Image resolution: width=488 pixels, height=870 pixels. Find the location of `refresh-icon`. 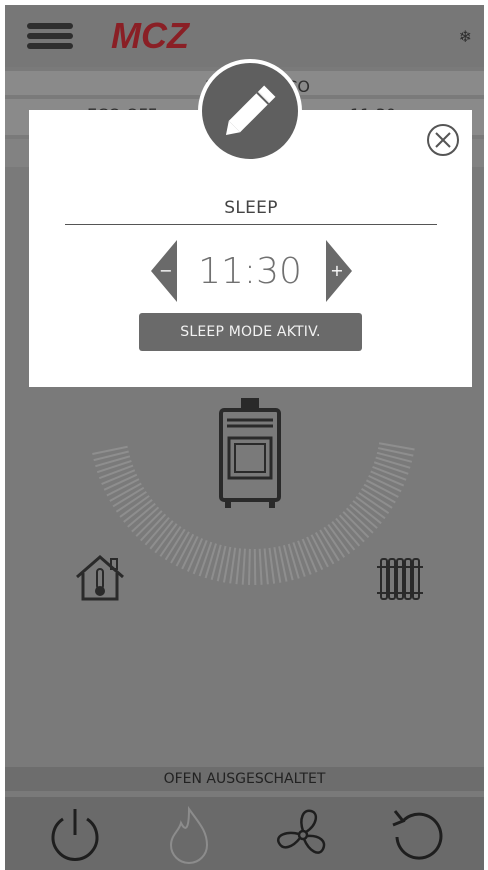

refresh-icon is located at coordinates (417, 835).